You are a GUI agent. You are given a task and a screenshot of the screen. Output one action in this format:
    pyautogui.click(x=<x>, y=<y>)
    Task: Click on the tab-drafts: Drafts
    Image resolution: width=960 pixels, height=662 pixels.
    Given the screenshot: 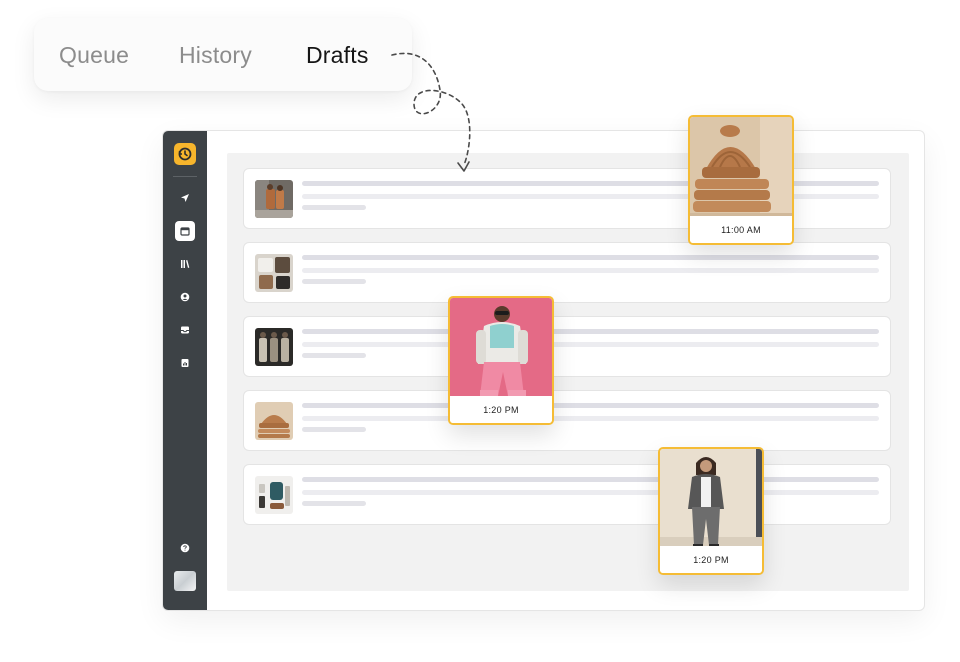 What is the action you would take?
    pyautogui.click(x=337, y=55)
    